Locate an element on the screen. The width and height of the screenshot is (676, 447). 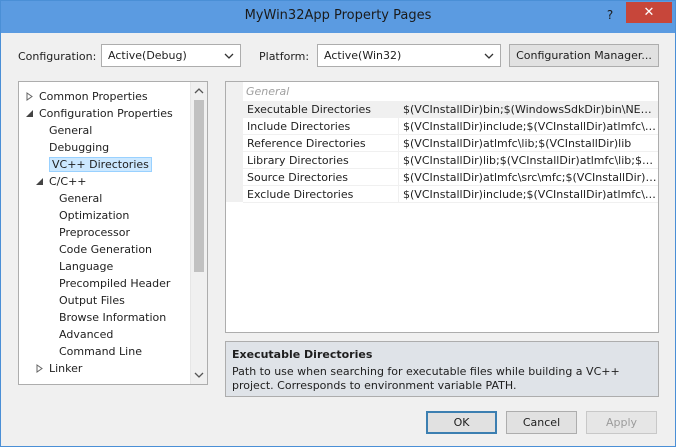
property-name: Reference Directories is located at coordinates (306, 143).